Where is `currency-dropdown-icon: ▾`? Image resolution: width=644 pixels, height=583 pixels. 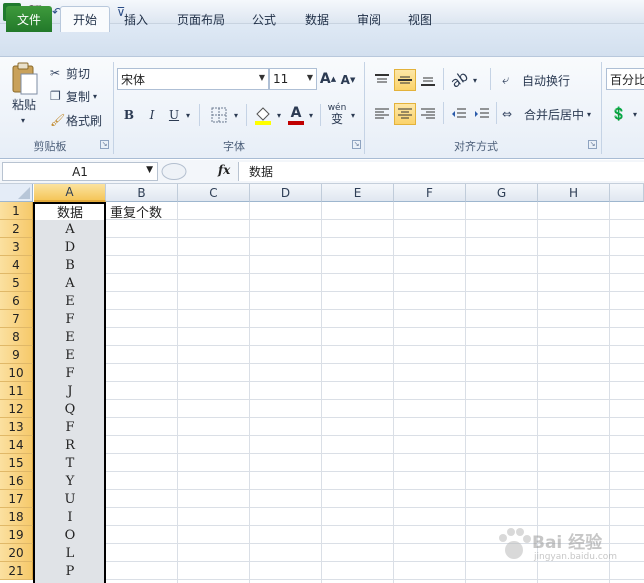
currency-dropdown-icon: ▾ is located at coordinates (635, 114).